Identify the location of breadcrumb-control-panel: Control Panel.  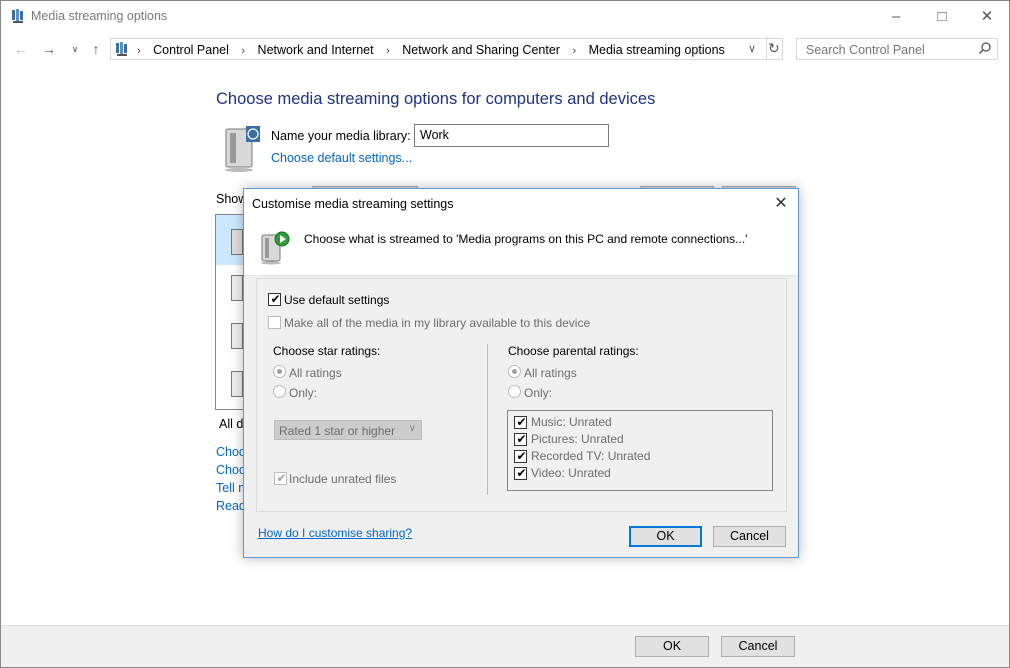
(191, 50).